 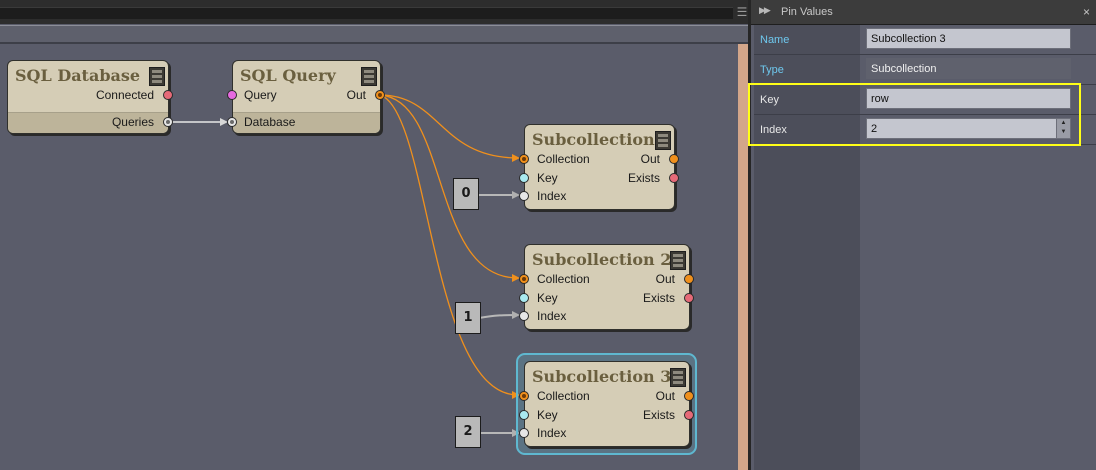 I want to click on panel-title: Pin Values, so click(x=807, y=12).